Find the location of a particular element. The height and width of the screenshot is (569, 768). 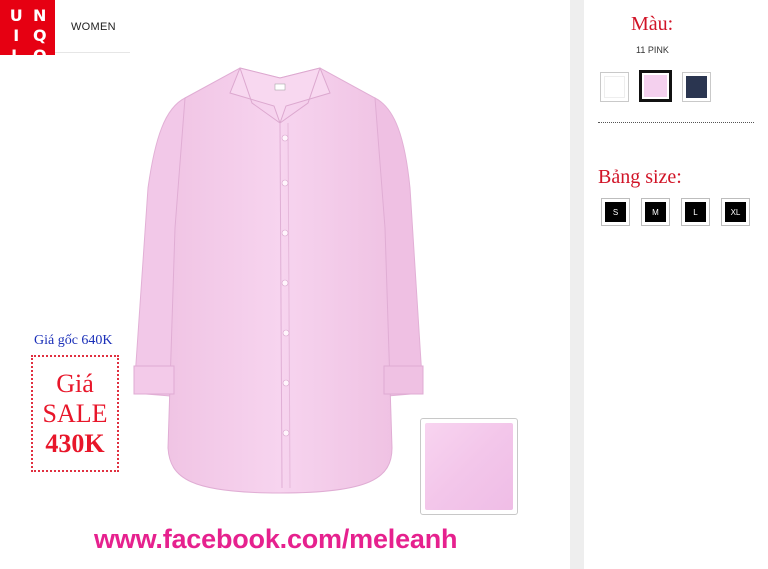

uniqlo-logo: U N I Q L O is located at coordinates (27, 32).